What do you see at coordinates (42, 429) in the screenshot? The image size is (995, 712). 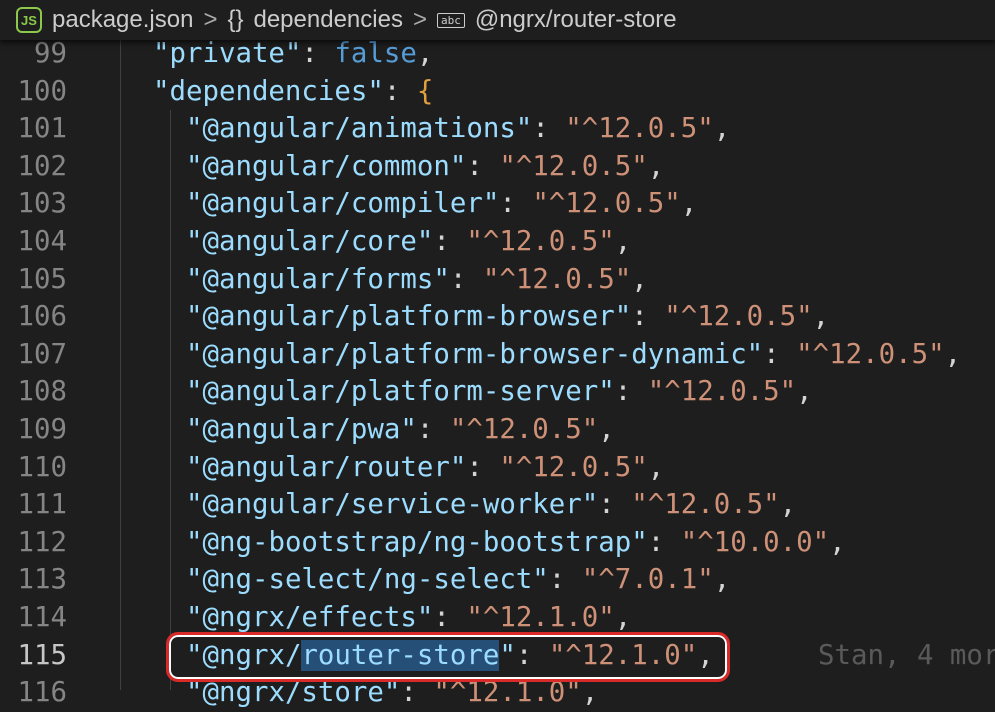 I see `line-number: 109` at bounding box center [42, 429].